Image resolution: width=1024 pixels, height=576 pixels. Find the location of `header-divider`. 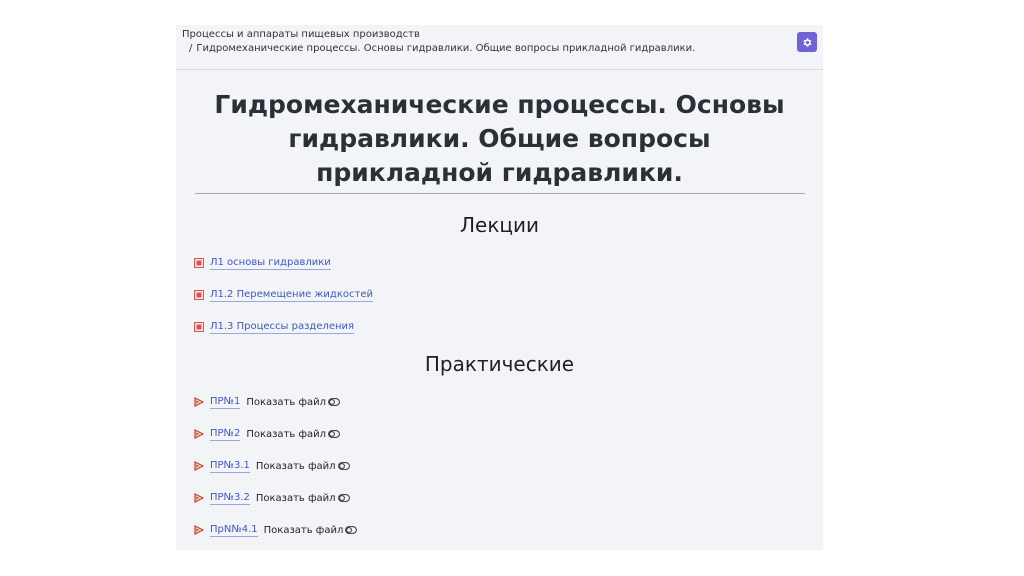

header-divider is located at coordinates (499, 69).